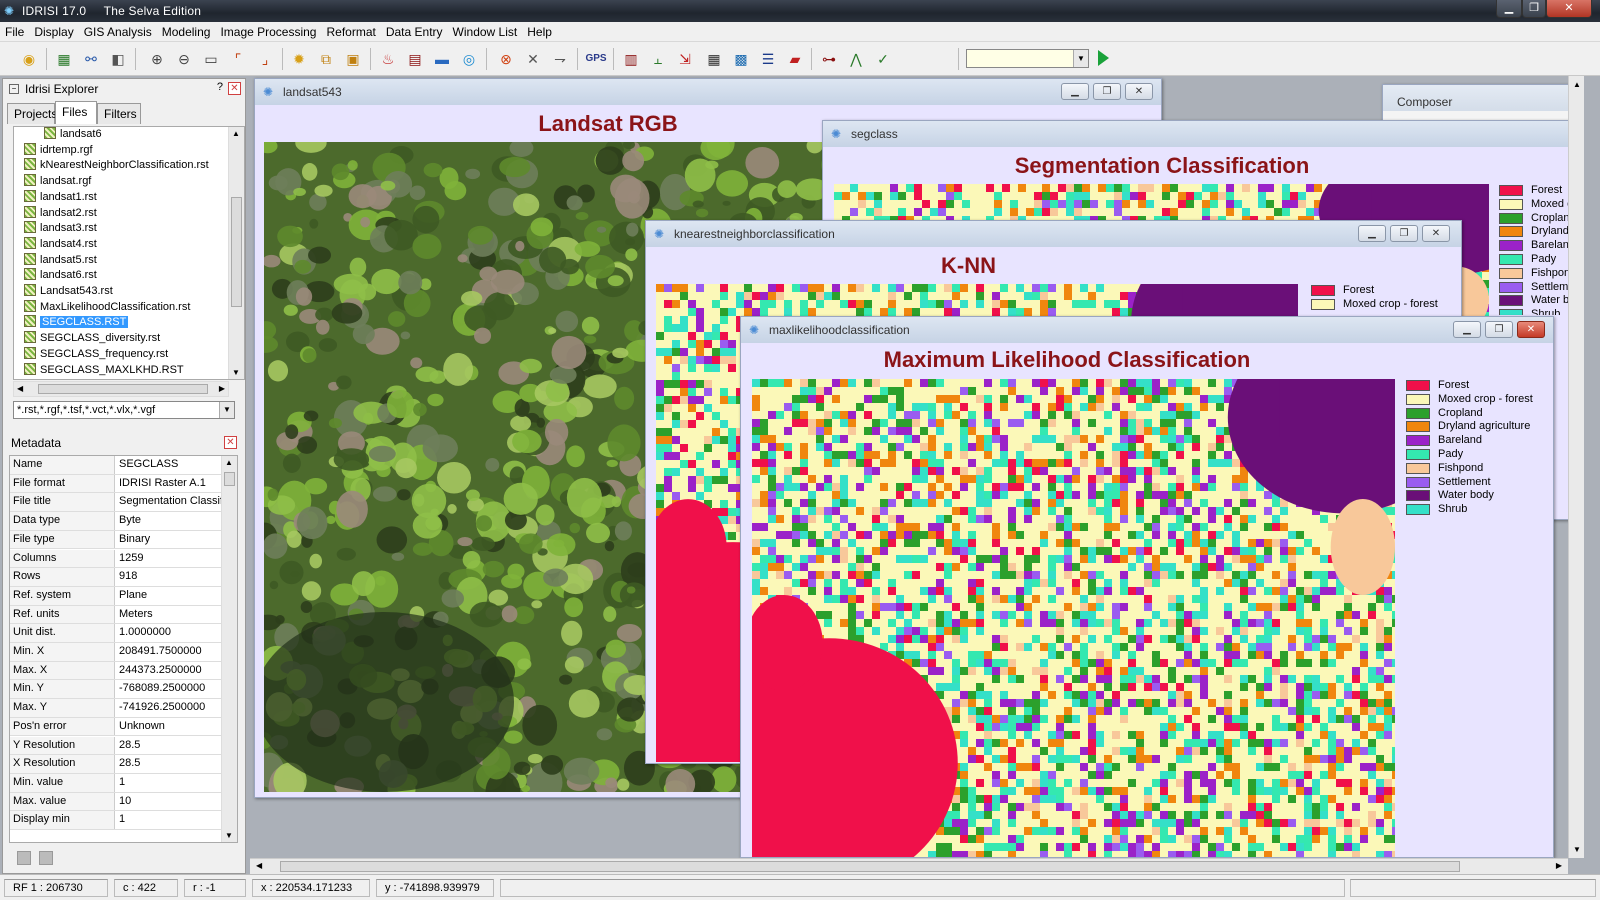 The image size is (1600, 900). Describe the element at coordinates (353, 59) in the screenshot. I see `palette-icon: ▣` at that location.